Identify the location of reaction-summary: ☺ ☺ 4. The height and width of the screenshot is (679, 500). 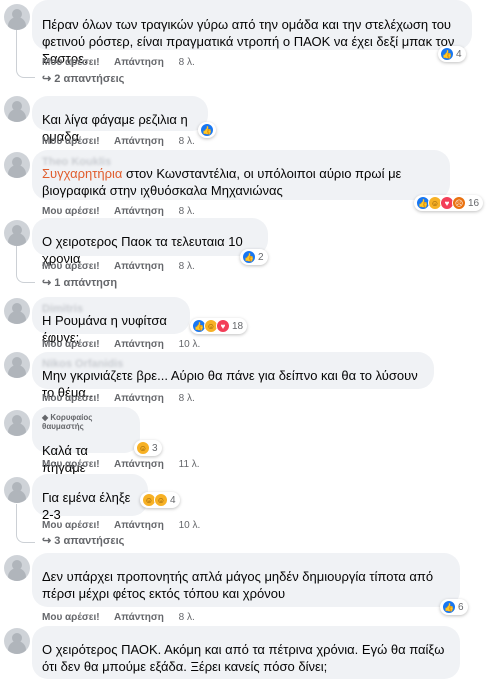
(160, 500).